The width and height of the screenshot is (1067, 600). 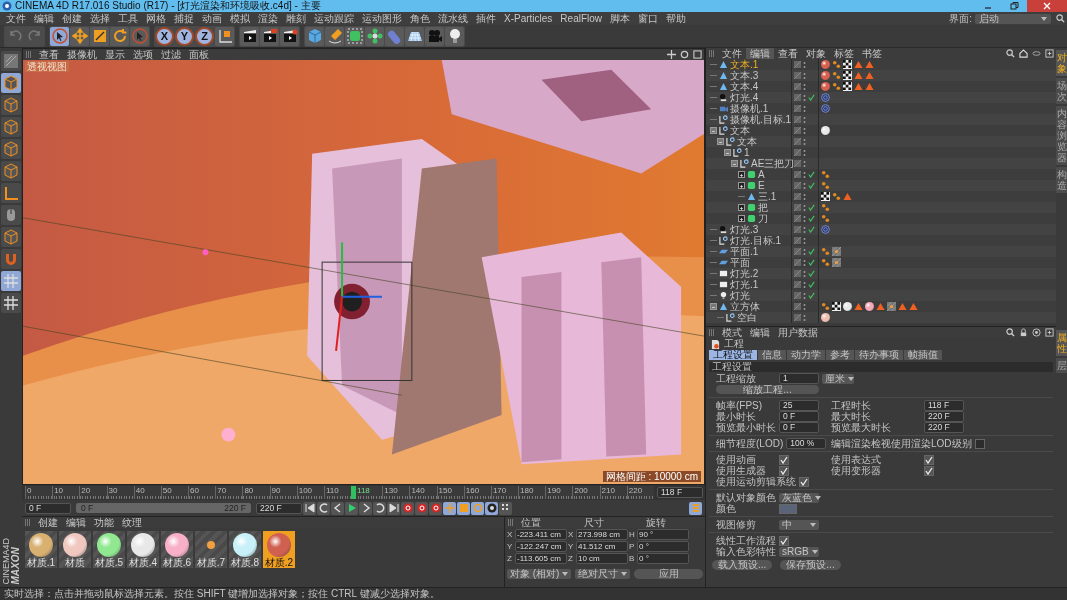 I want to click on previous-frame-button, so click(x=337, y=508).